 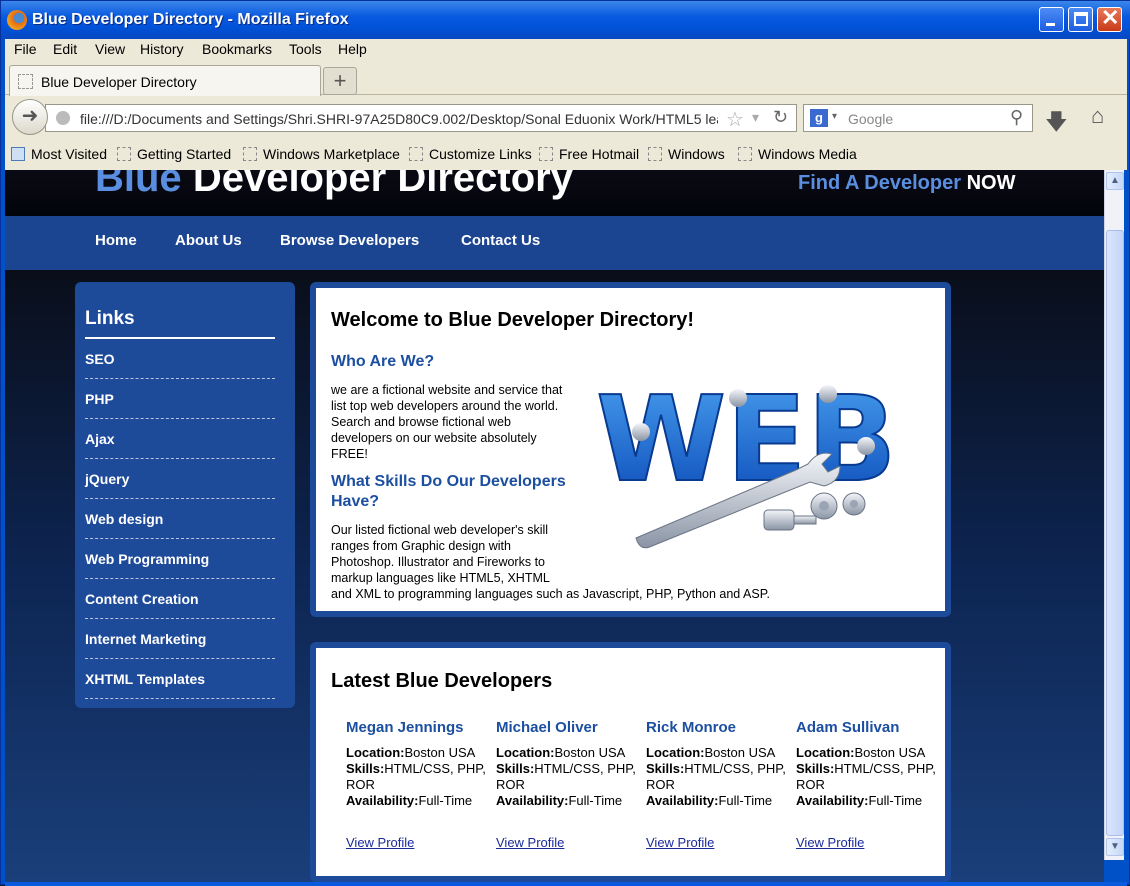 What do you see at coordinates (590, 752) in the screenshot?
I see `developer-location: Boston USA` at bounding box center [590, 752].